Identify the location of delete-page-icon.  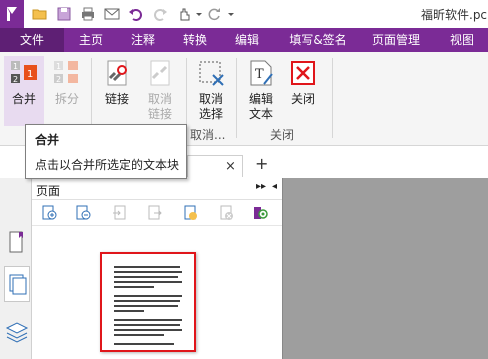
(226, 213).